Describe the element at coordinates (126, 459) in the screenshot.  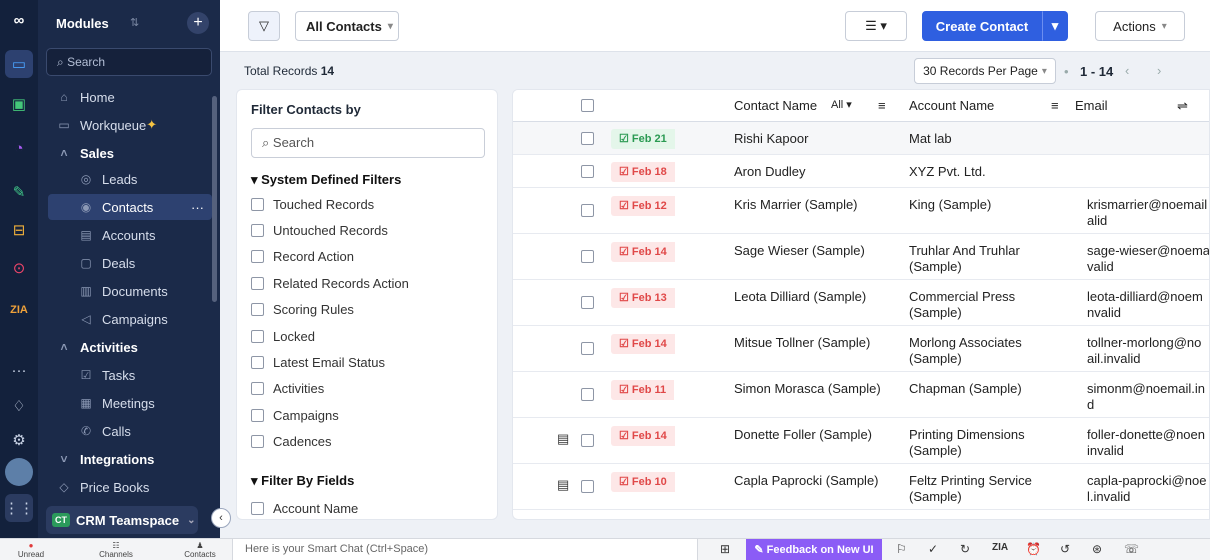
I see `sidebar-item-integrations: ˅ Integrations` at that location.